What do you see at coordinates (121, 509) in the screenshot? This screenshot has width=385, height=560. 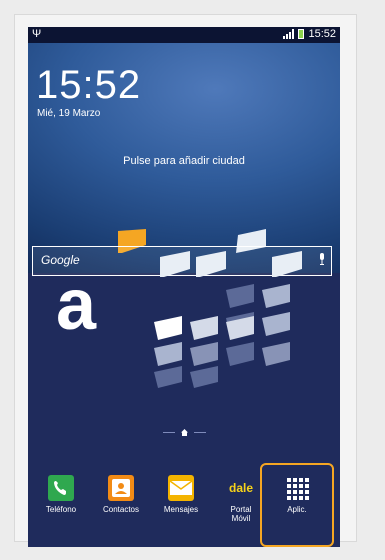 I see `dock-label-contacts: Contactos` at bounding box center [121, 509].